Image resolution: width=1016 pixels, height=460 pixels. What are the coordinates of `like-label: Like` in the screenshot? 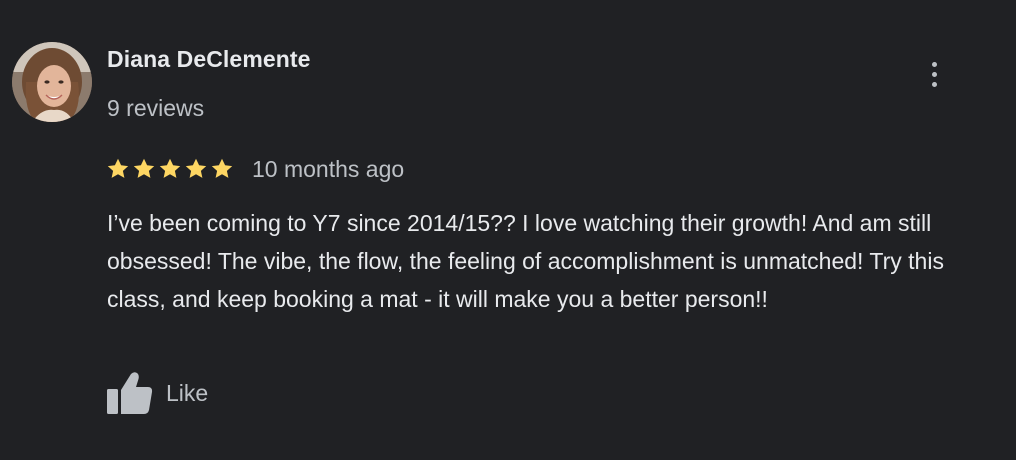 It's located at (187, 392).